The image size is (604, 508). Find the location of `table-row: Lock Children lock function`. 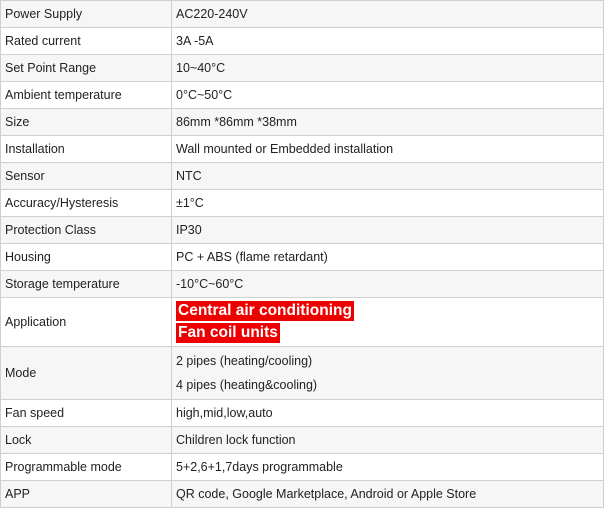

table-row: Lock Children lock function is located at coordinates (302, 440).